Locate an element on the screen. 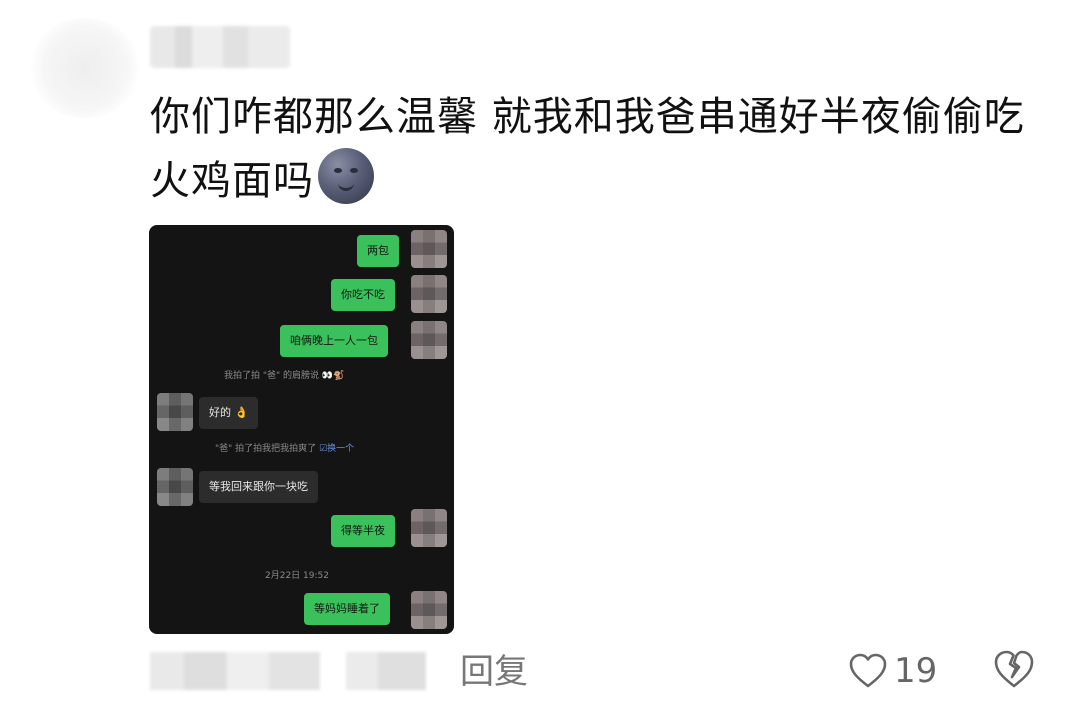 Image resolution: width=1080 pixels, height=708 pixels. comment-body: 你们咋都那么温馨 就我和我爸串通好半夜偷偷吃火鸡面吗 is located at coordinates (587, 149).